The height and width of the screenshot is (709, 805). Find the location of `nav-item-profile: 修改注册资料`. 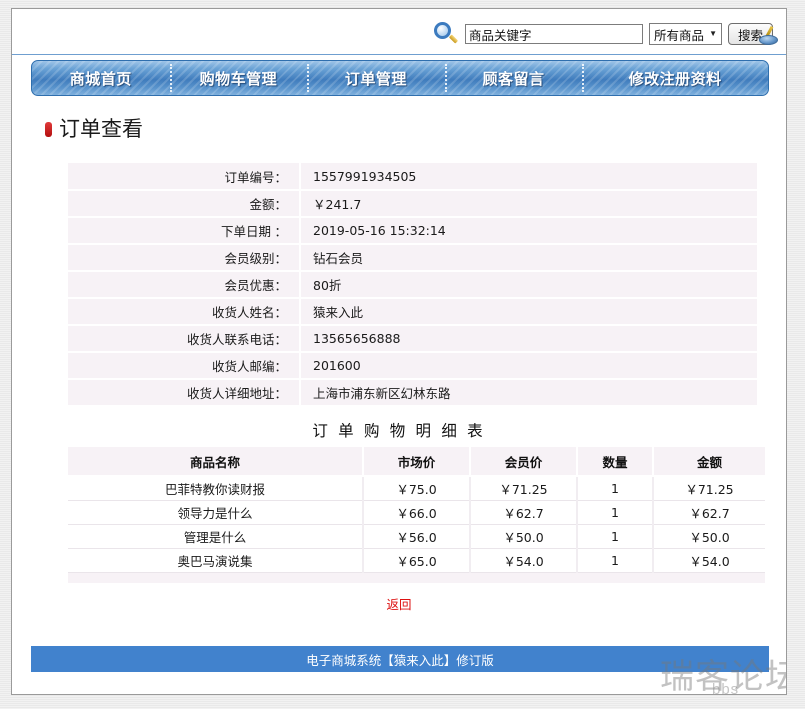

nav-item-profile: 修改注册资料 is located at coordinates (675, 78).